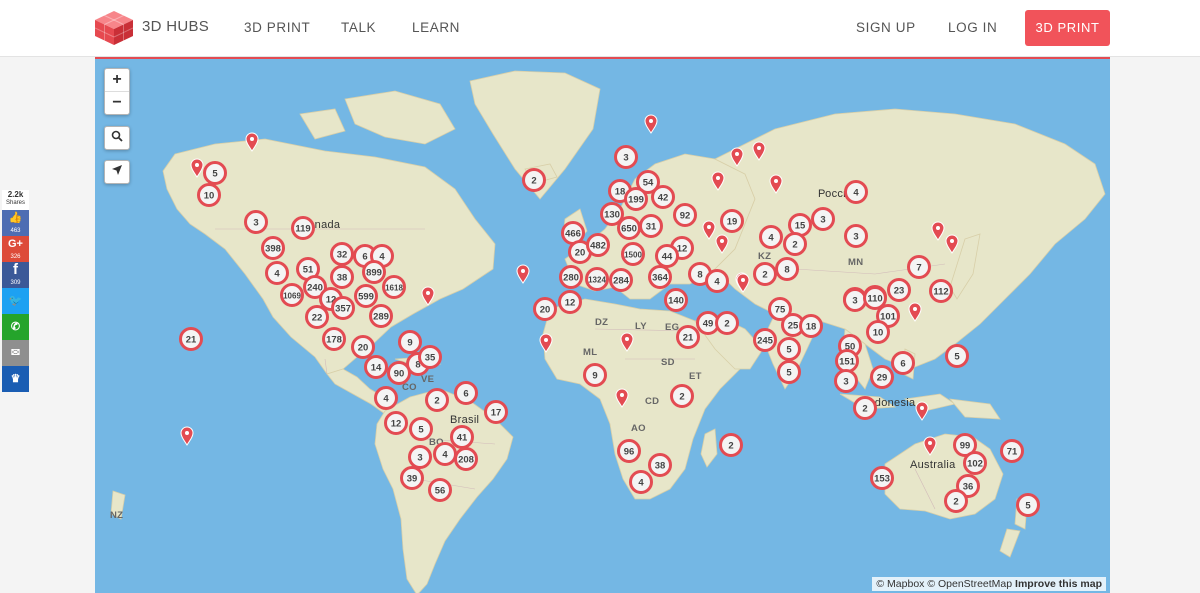  I want to click on locate-button, so click(117, 172).